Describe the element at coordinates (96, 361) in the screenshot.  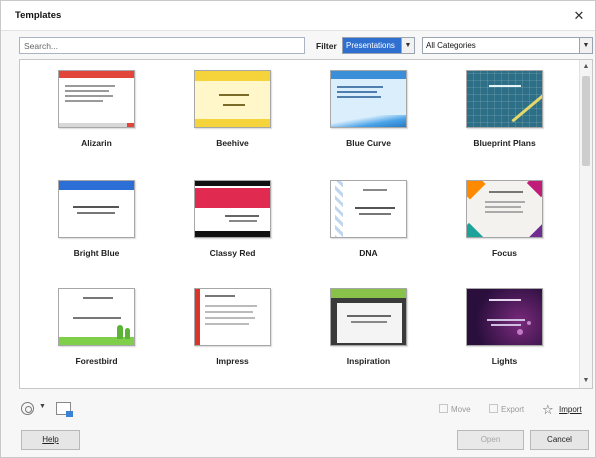
I see `template-name: Forestbird` at that location.